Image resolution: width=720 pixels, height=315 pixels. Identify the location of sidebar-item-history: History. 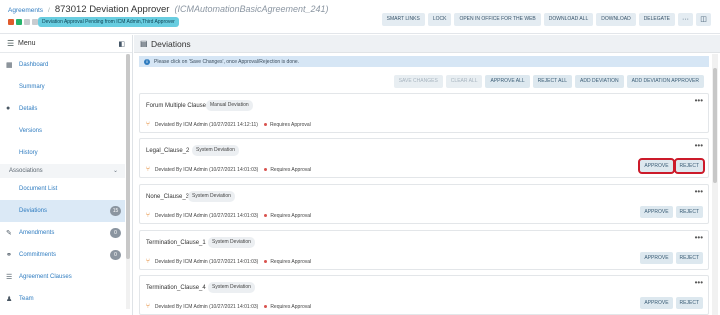
(62, 153).